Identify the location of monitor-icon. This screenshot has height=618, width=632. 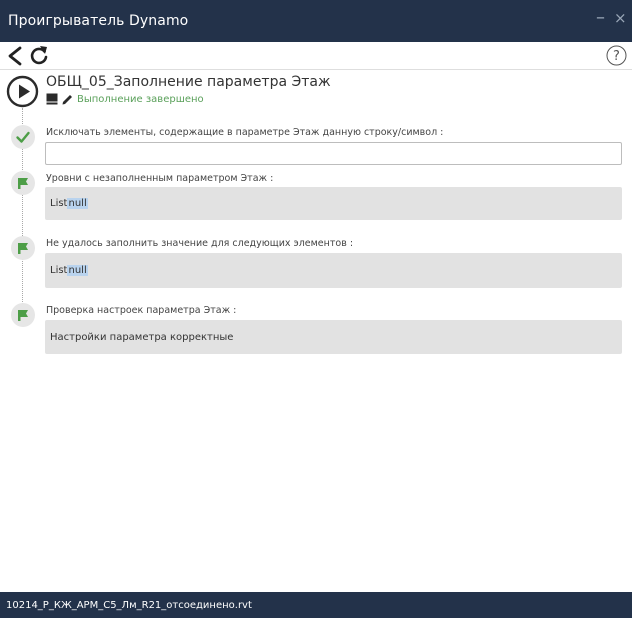
(52, 99).